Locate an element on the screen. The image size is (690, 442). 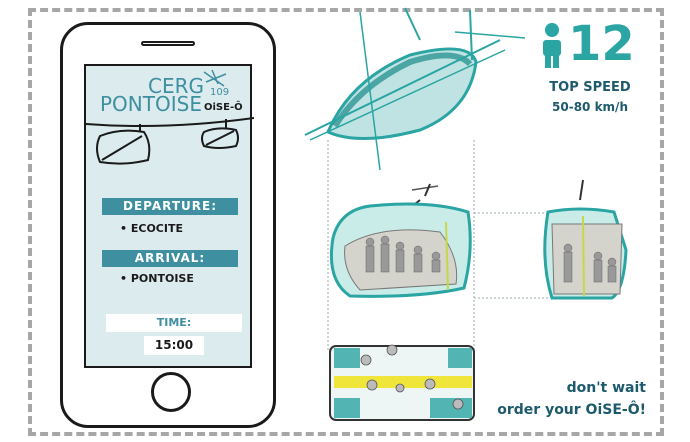
person-icon is located at coordinates (552, 45).